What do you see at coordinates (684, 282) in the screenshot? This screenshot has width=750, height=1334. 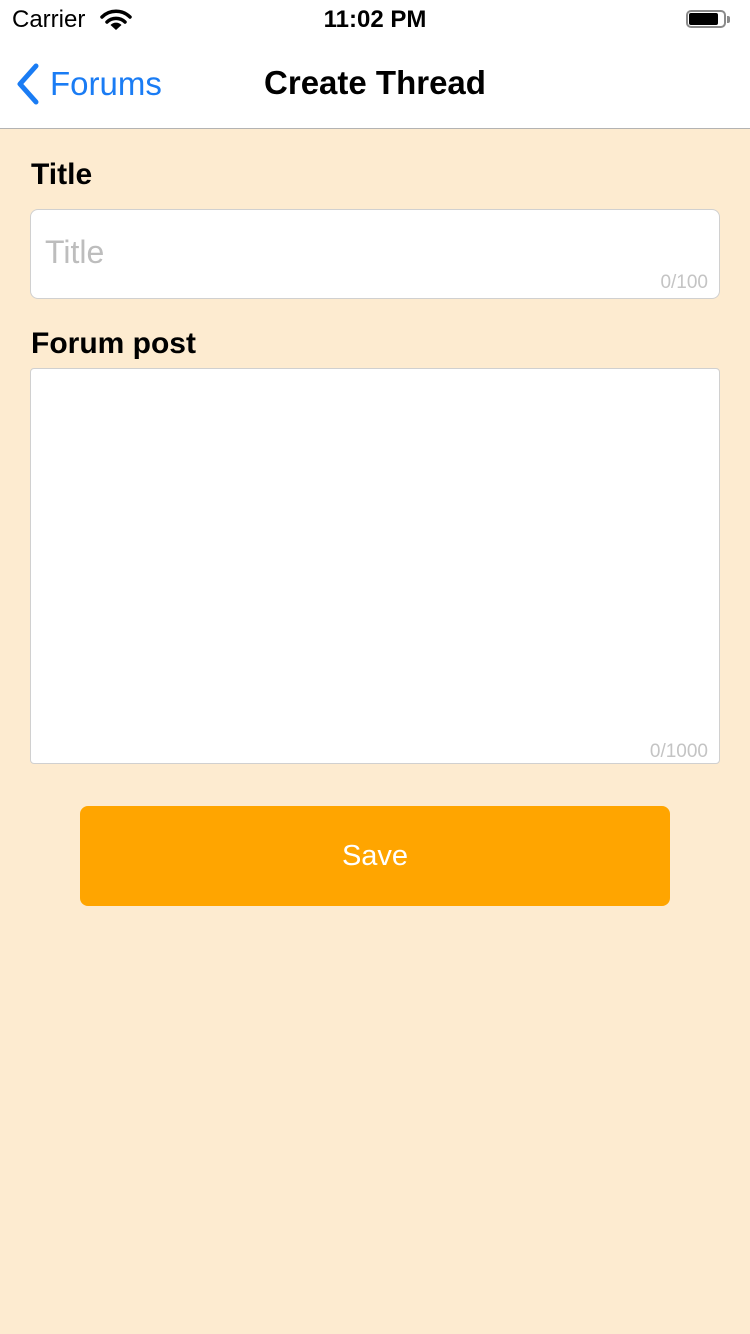 I see `title-char-counter: 0/100` at bounding box center [684, 282].